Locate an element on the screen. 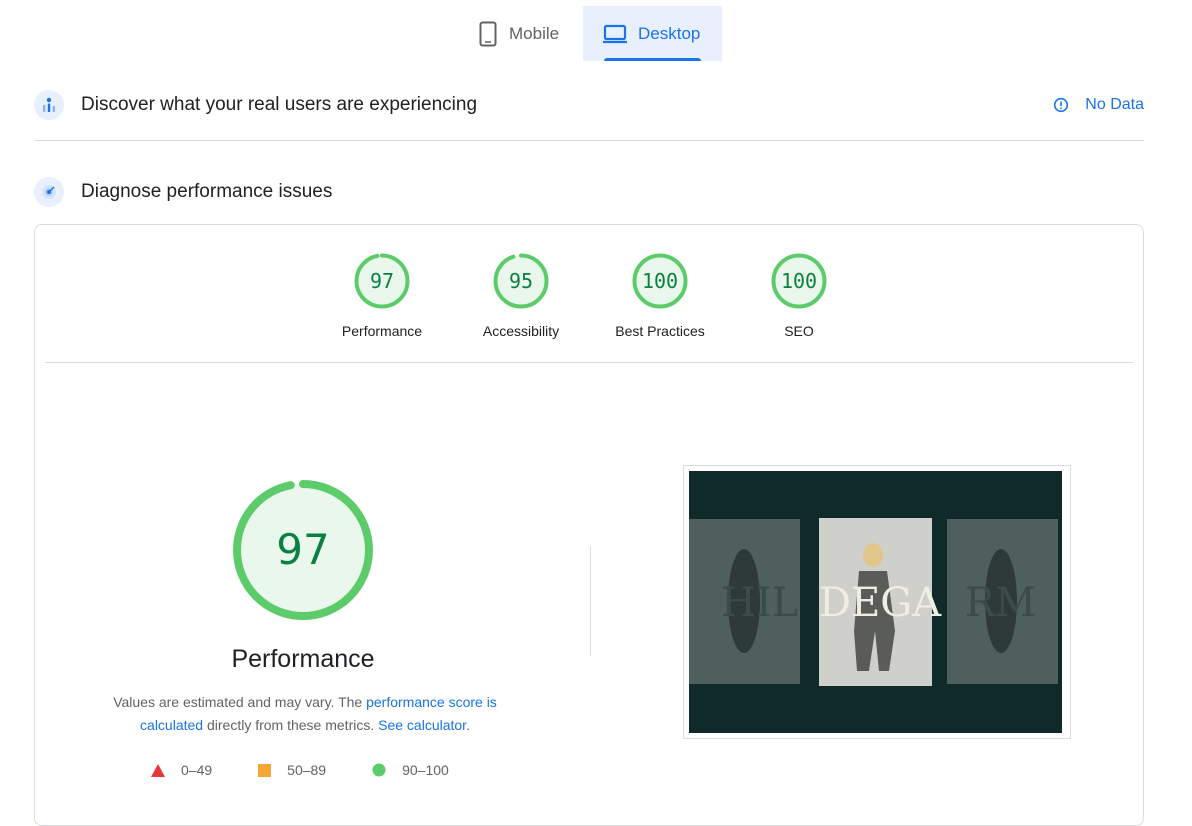 The width and height of the screenshot is (1192, 826). performance-title: Performance is located at coordinates (303, 659).